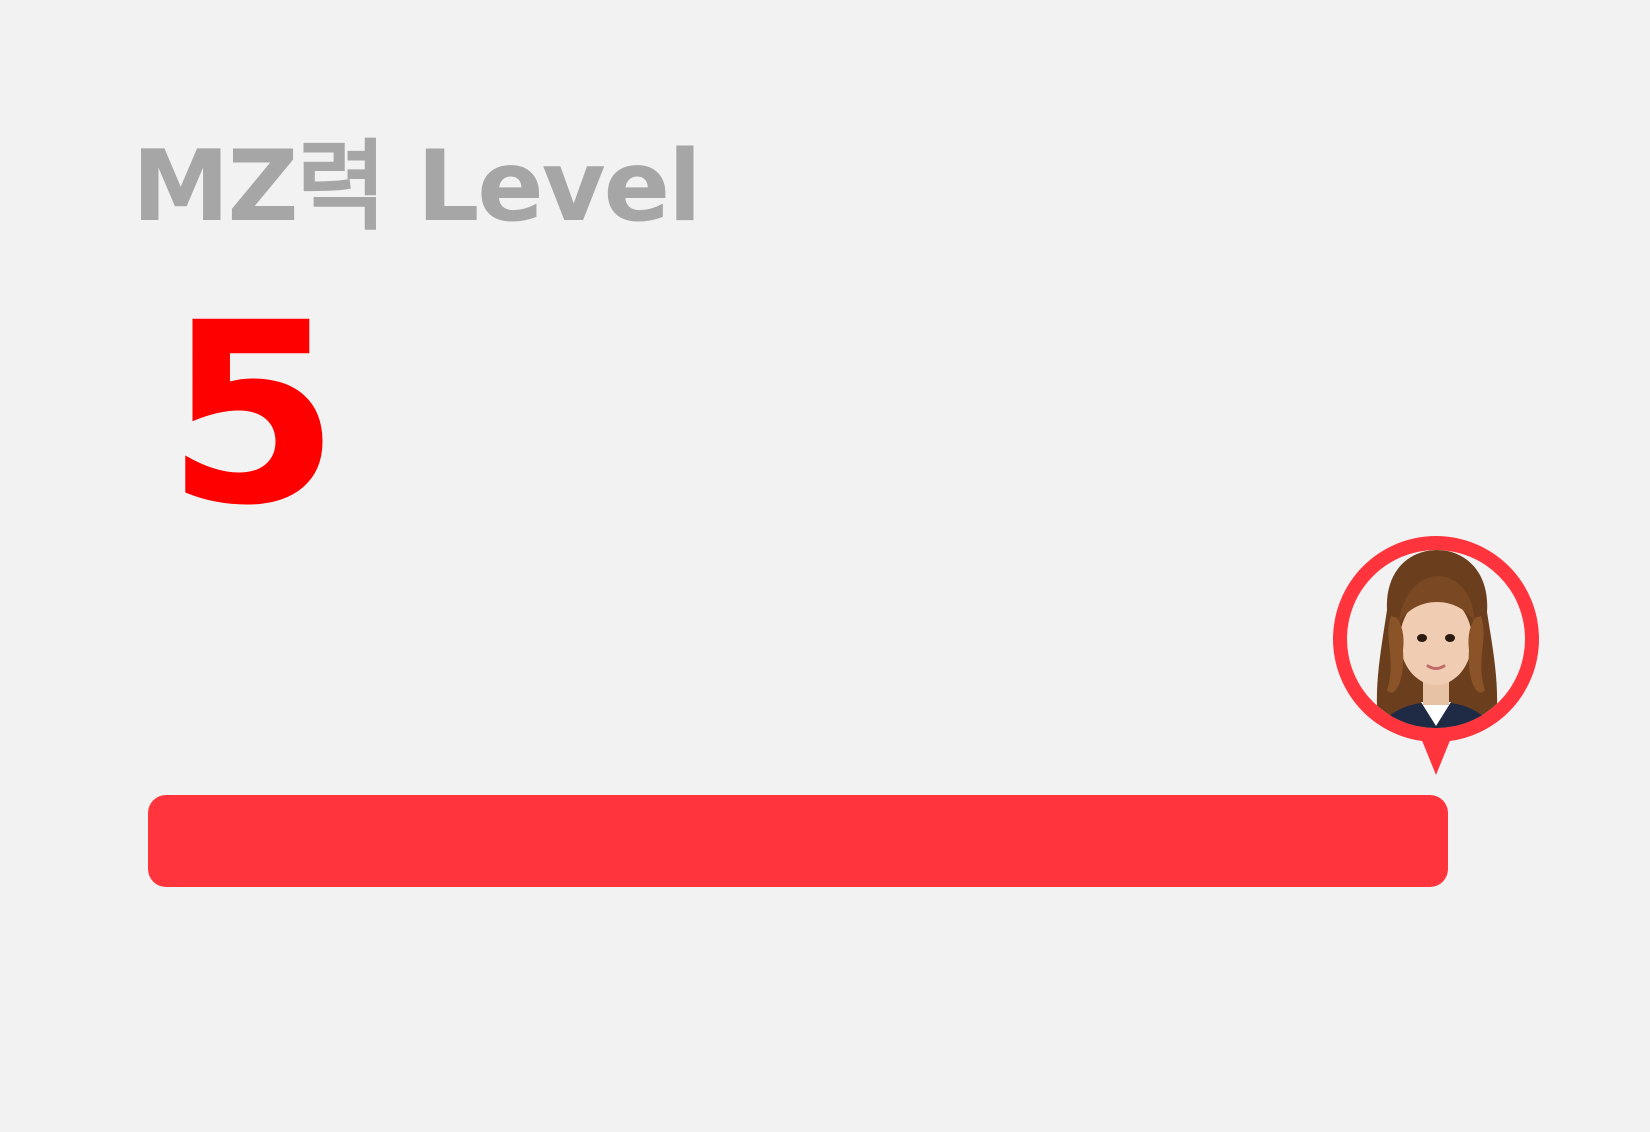 The height and width of the screenshot is (1132, 1650). Describe the element at coordinates (1436, 655) in the screenshot. I see `avatar-pin-icon` at that location.